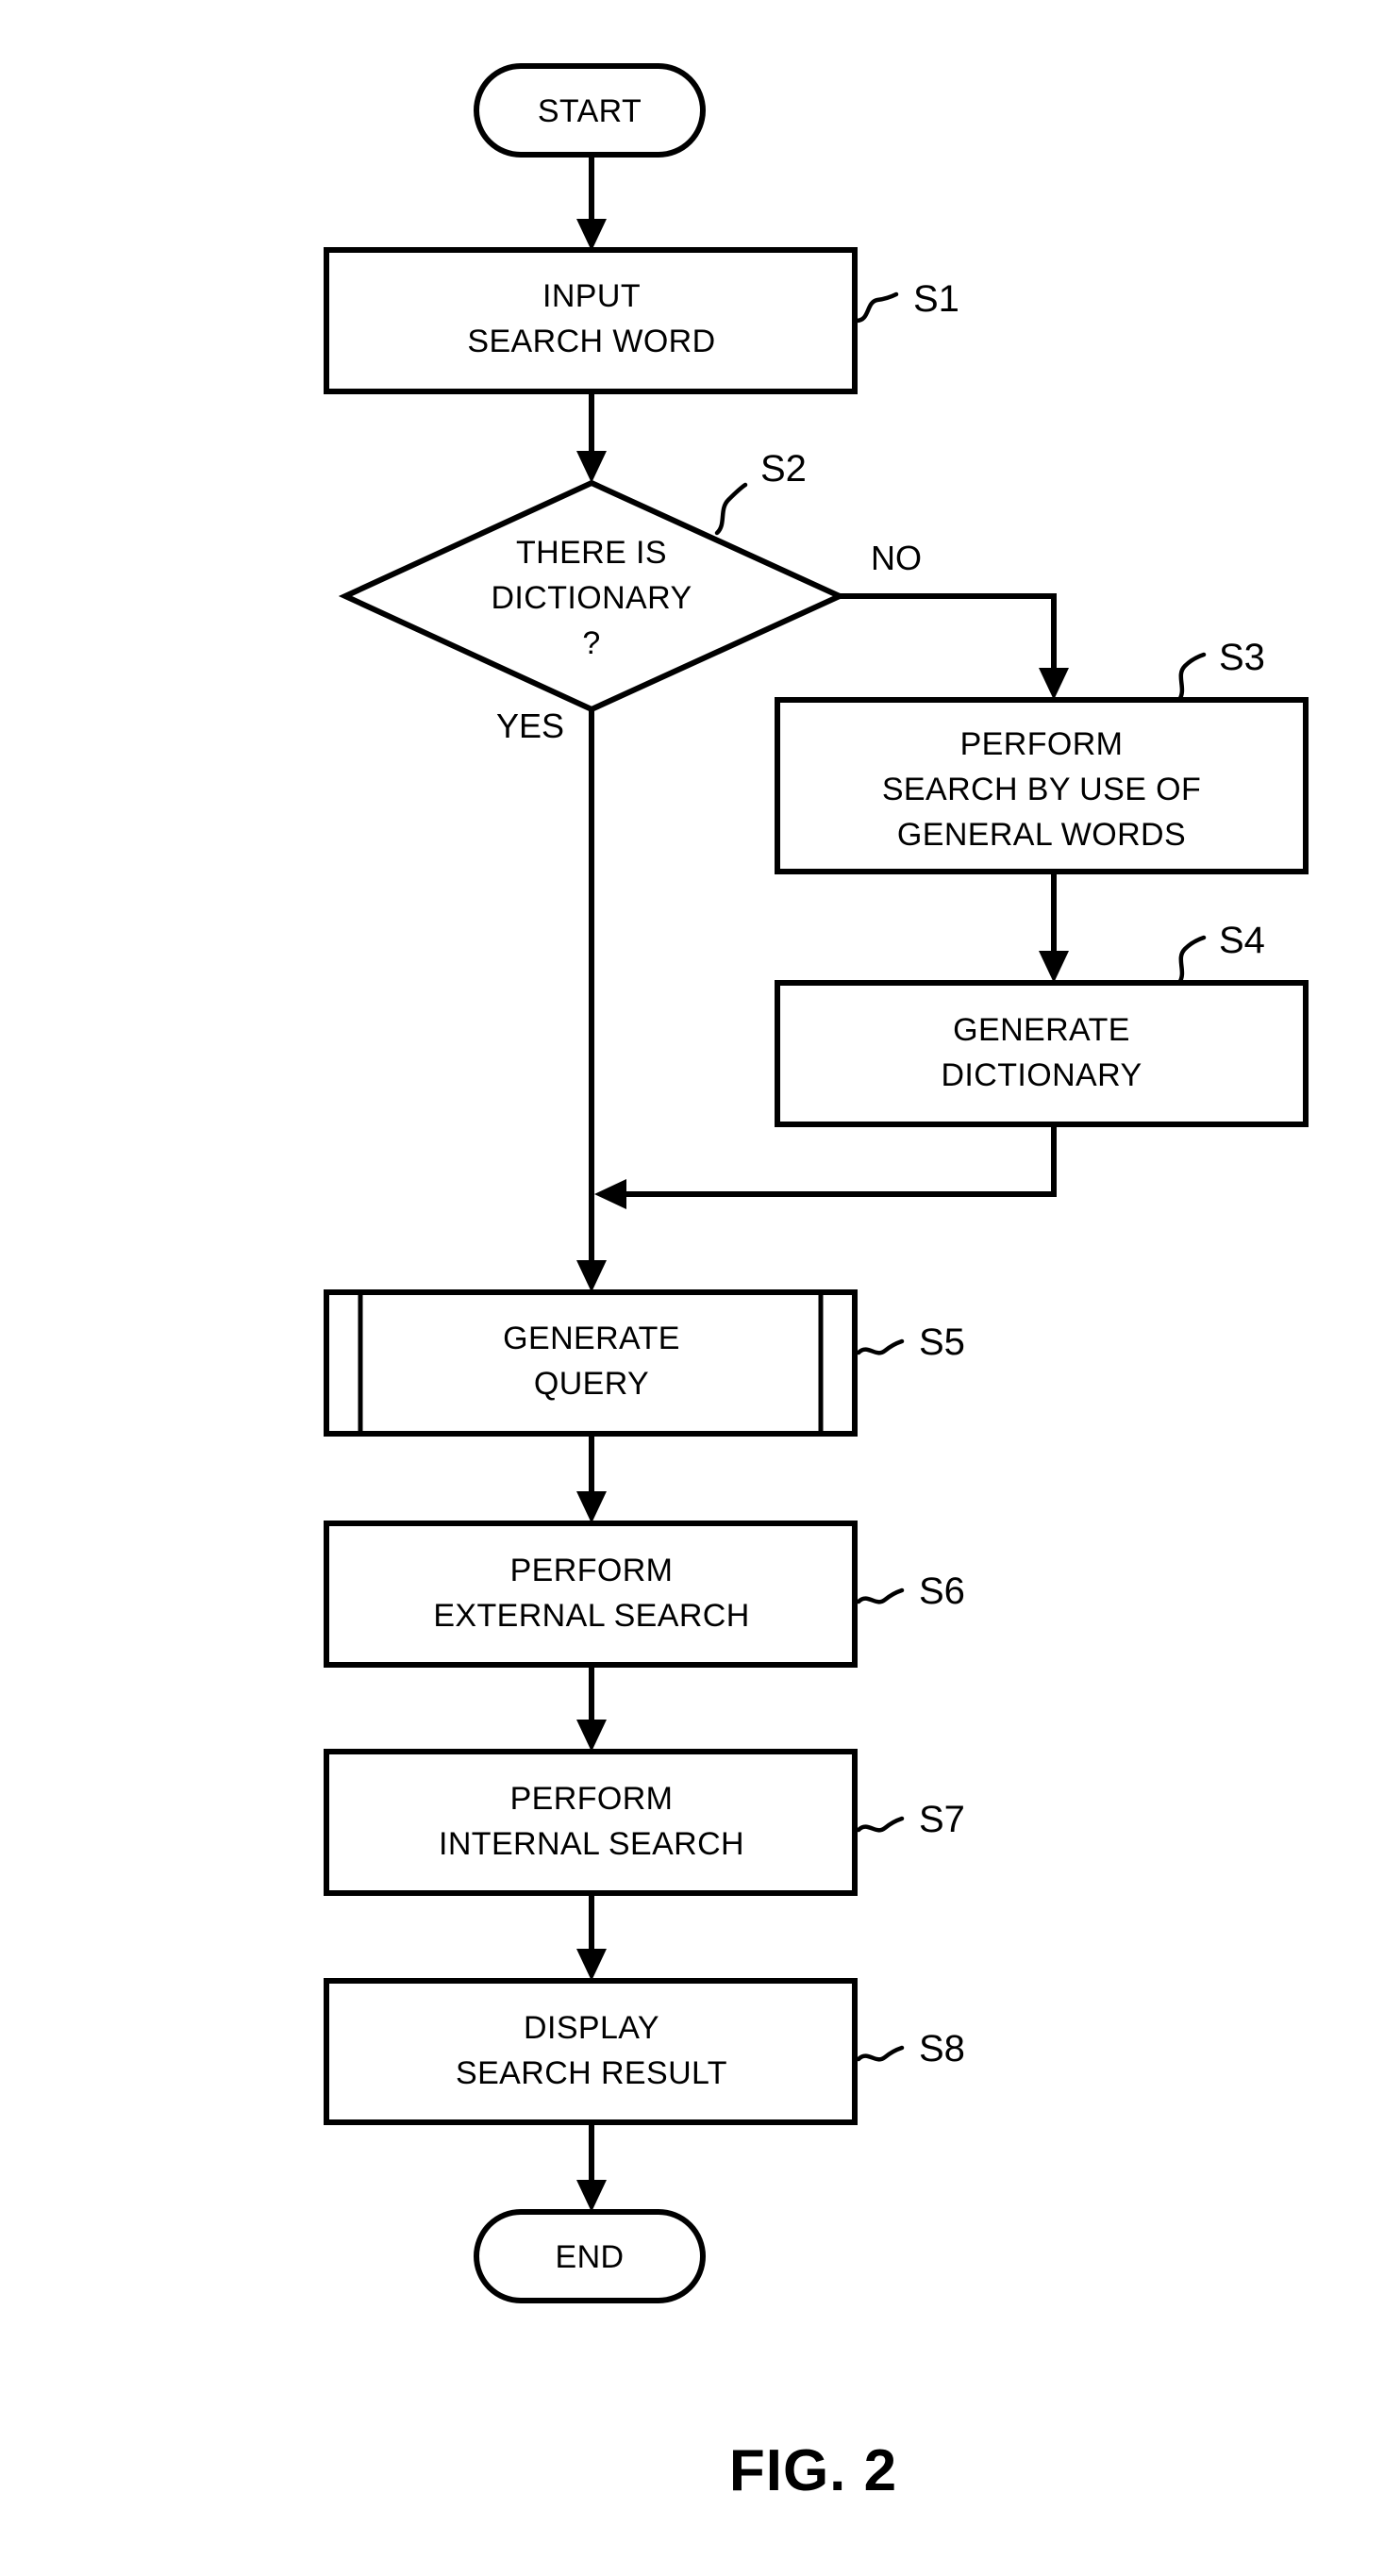  Describe the element at coordinates (530, 725) in the screenshot. I see `branch-label-yes: YES` at that location.